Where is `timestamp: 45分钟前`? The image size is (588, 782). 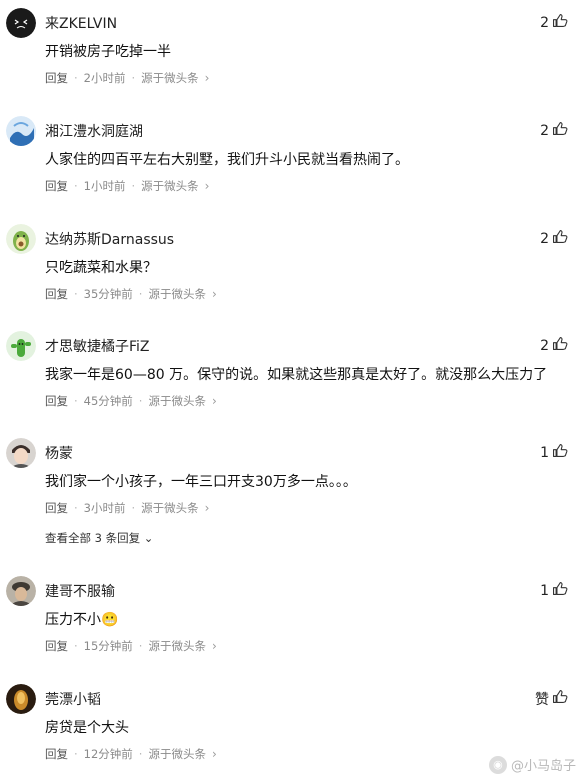
timestamp: 45分钟前 is located at coordinates (108, 401).